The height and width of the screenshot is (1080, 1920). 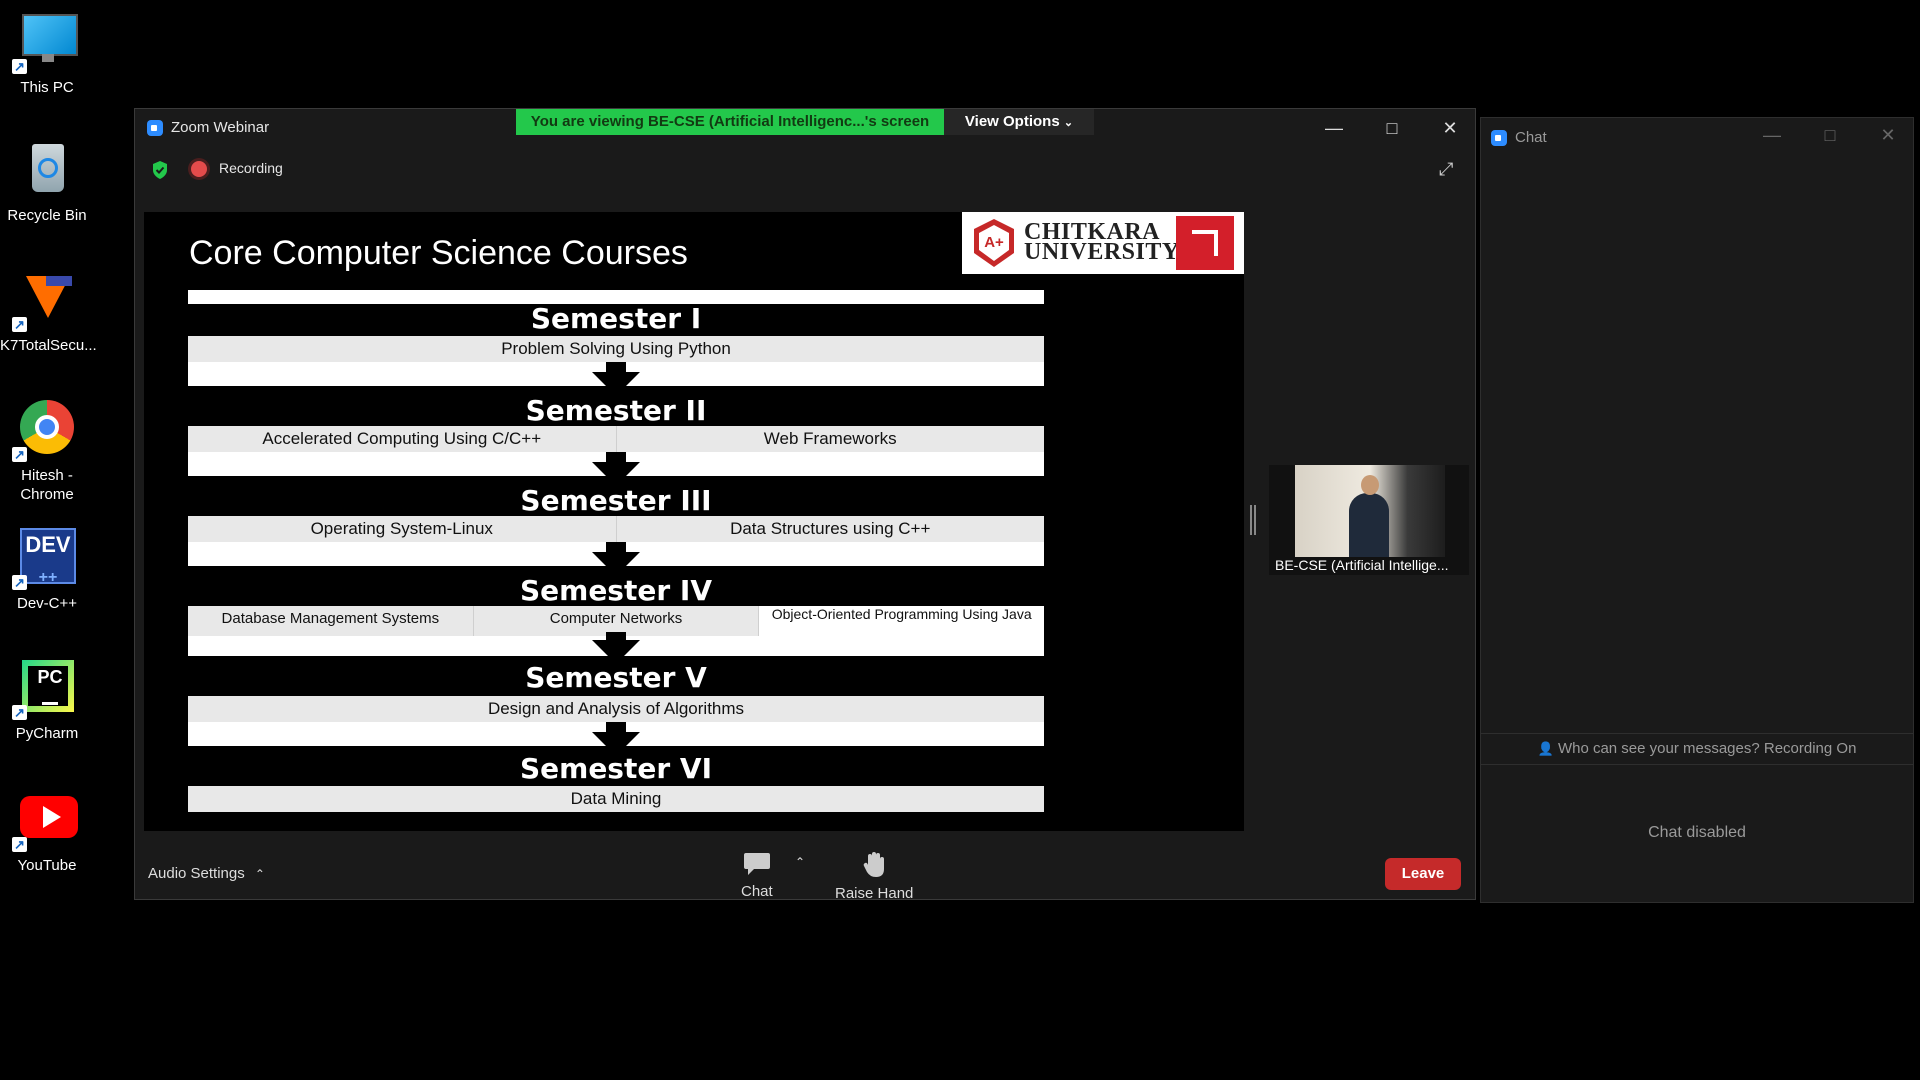 What do you see at coordinates (1450, 128) in the screenshot?
I see `close-button: ✕` at bounding box center [1450, 128].